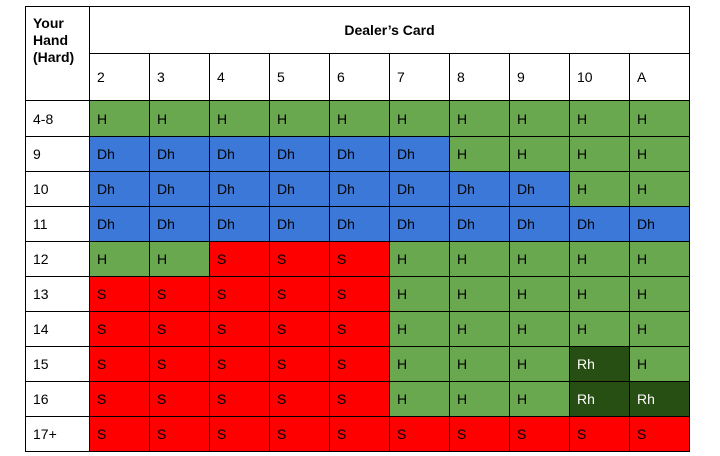 The width and height of the screenshot is (720, 456). What do you see at coordinates (599, 77) in the screenshot?
I see `dealer-card-10: 10` at bounding box center [599, 77].